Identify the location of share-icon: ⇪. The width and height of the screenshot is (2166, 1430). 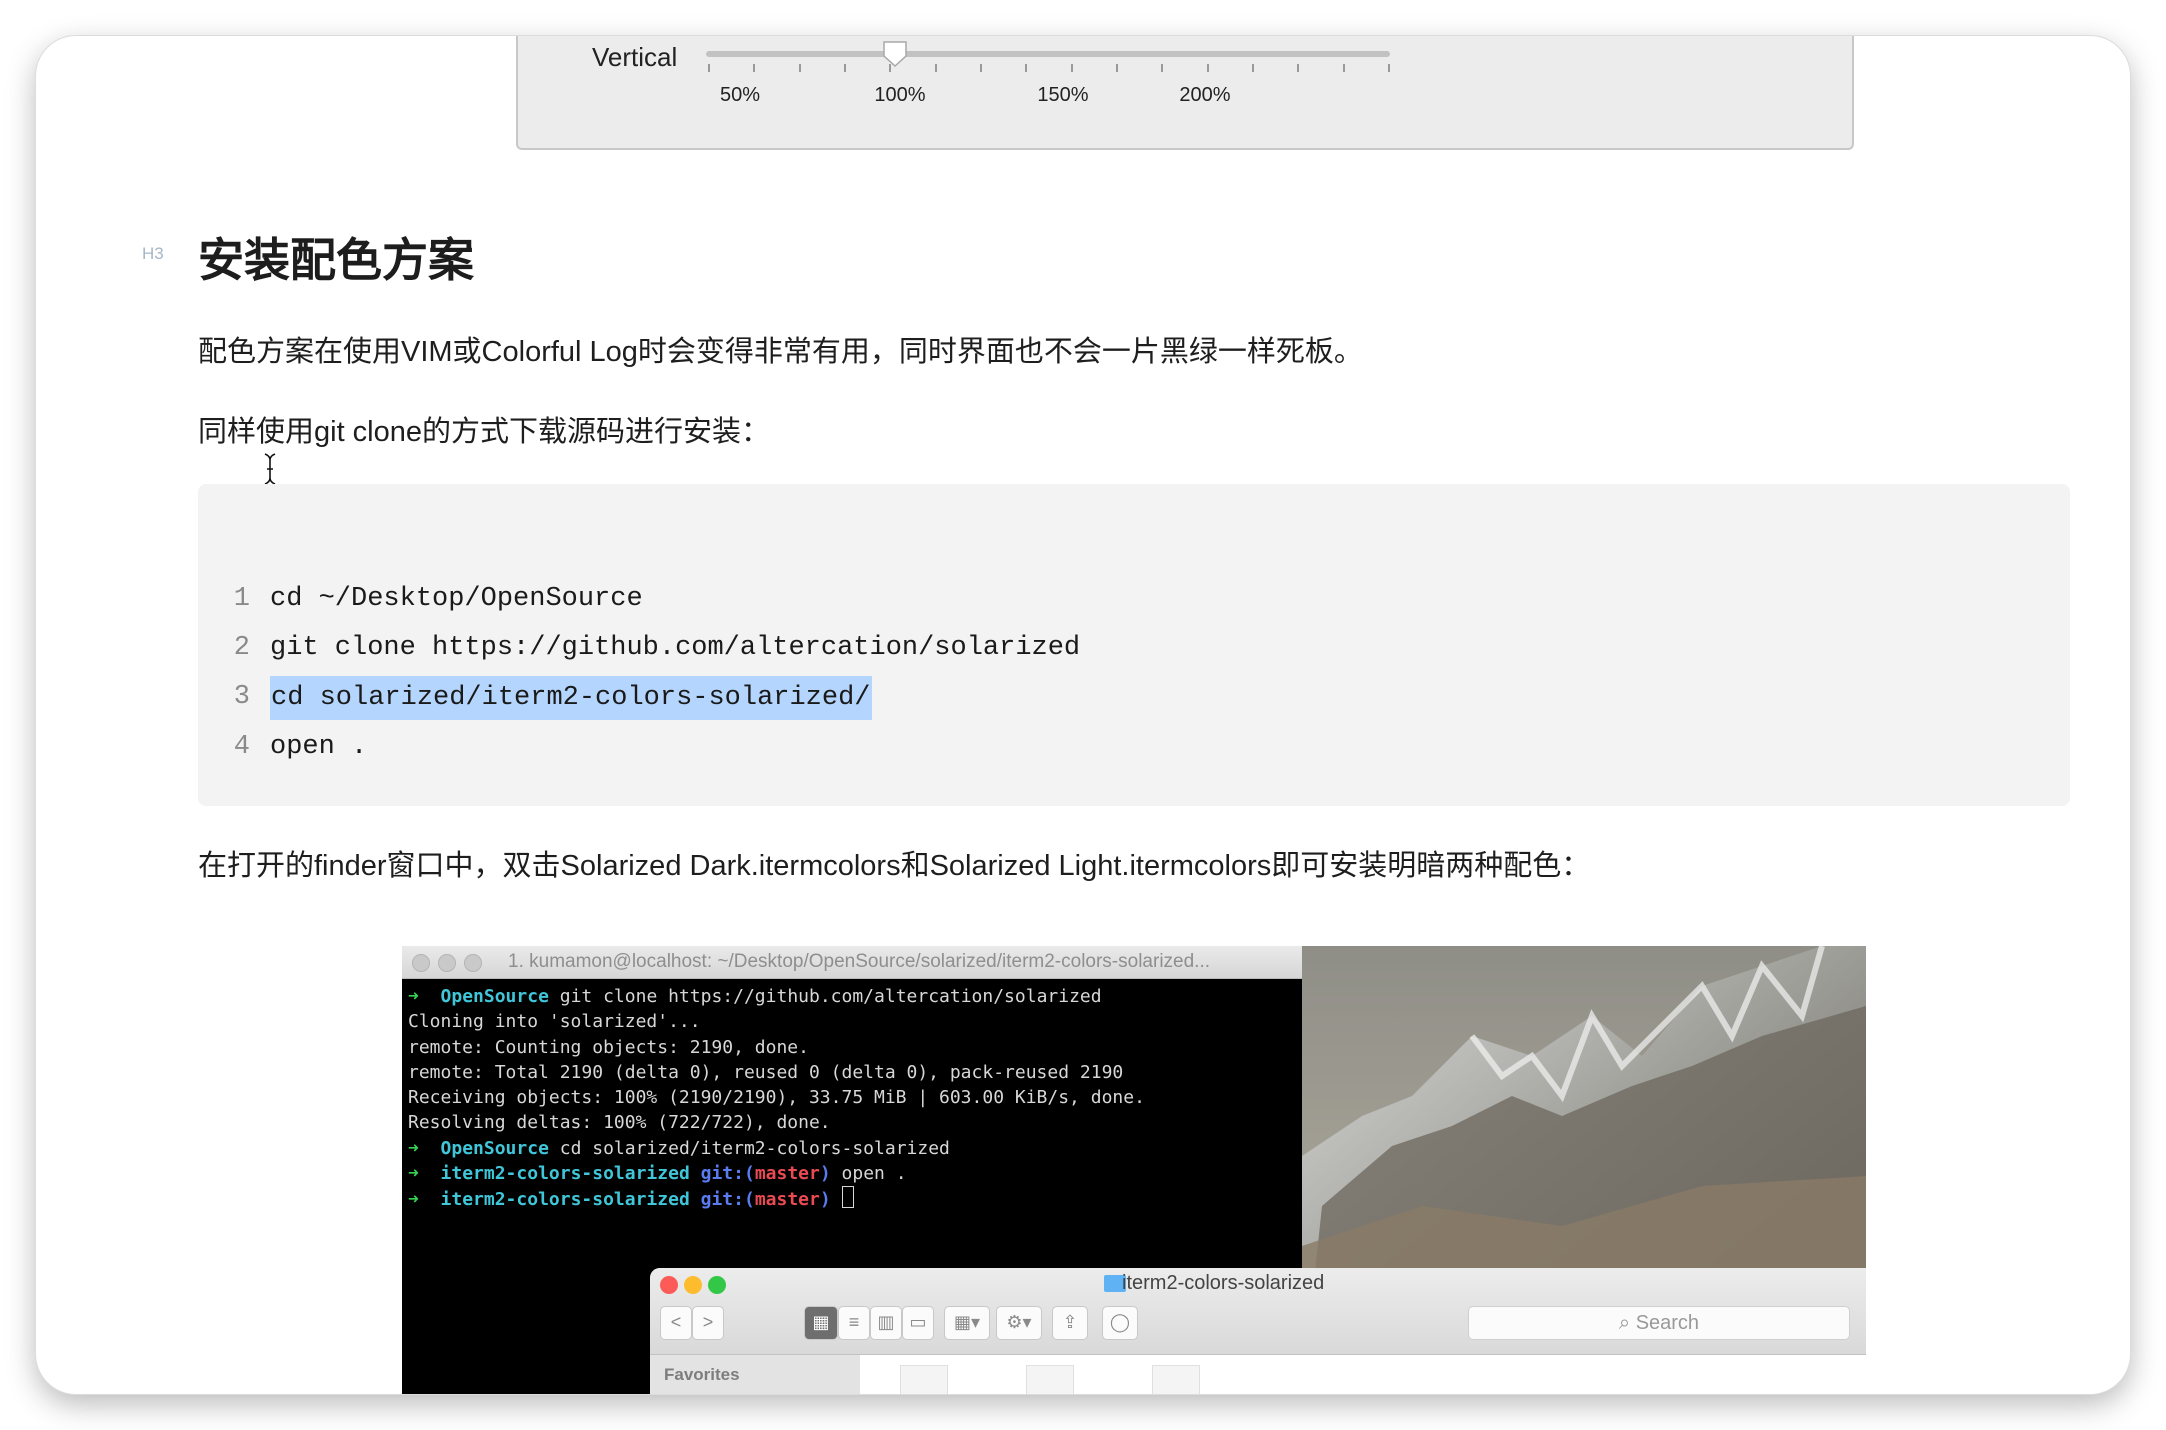
(1070, 1323).